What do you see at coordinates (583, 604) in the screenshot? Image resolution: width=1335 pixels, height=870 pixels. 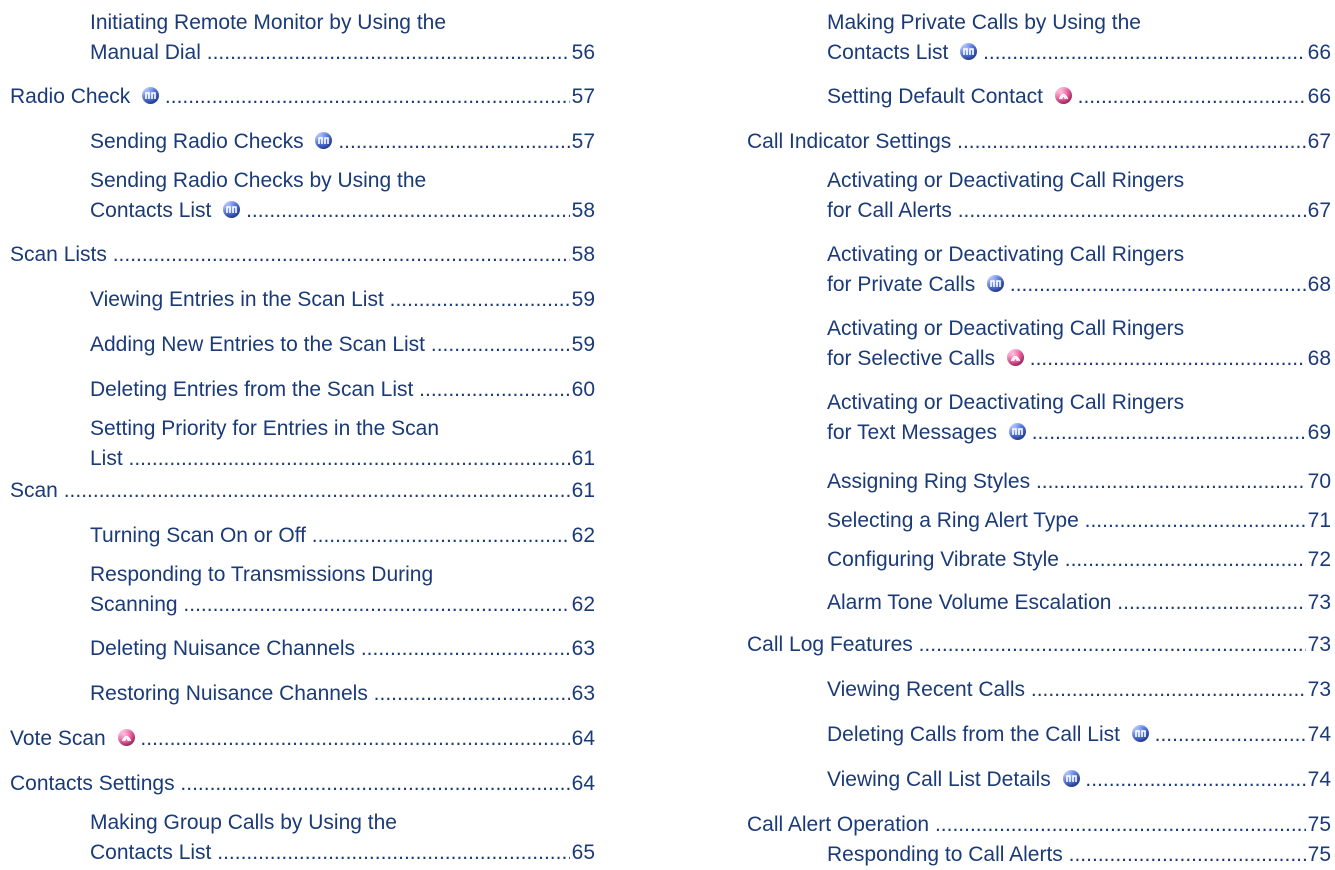 I see `toc-entry-page-number: 62` at bounding box center [583, 604].